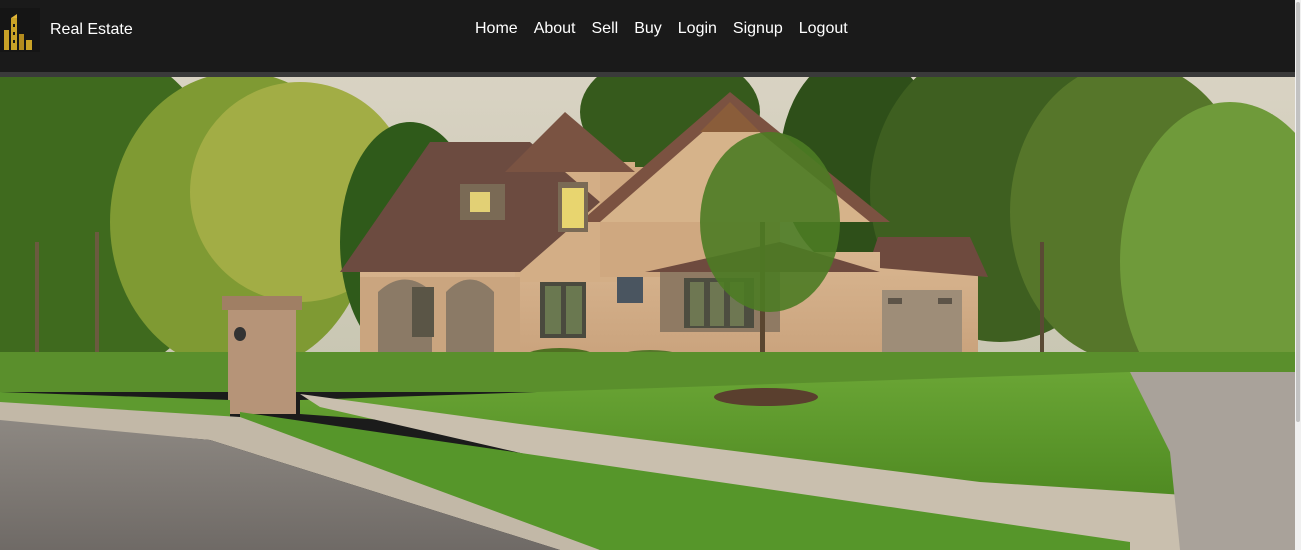 The width and height of the screenshot is (1301, 550). I want to click on nav-buy-link: Buy, so click(648, 29).